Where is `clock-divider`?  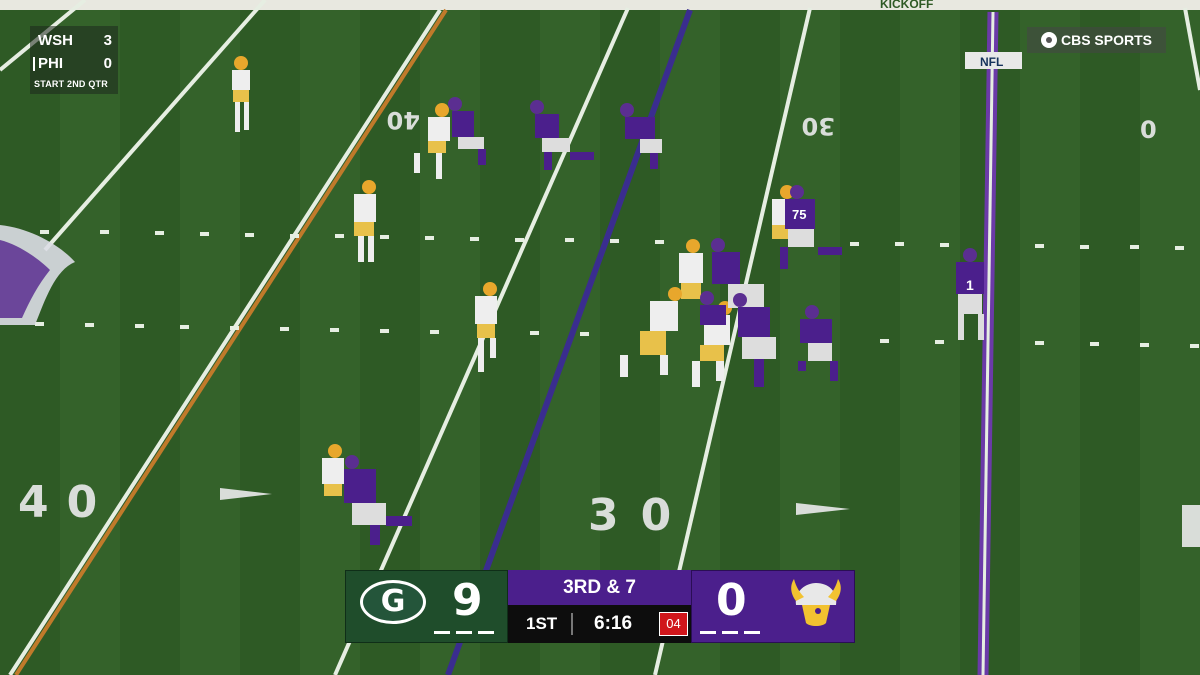
clock-divider is located at coordinates (572, 624).